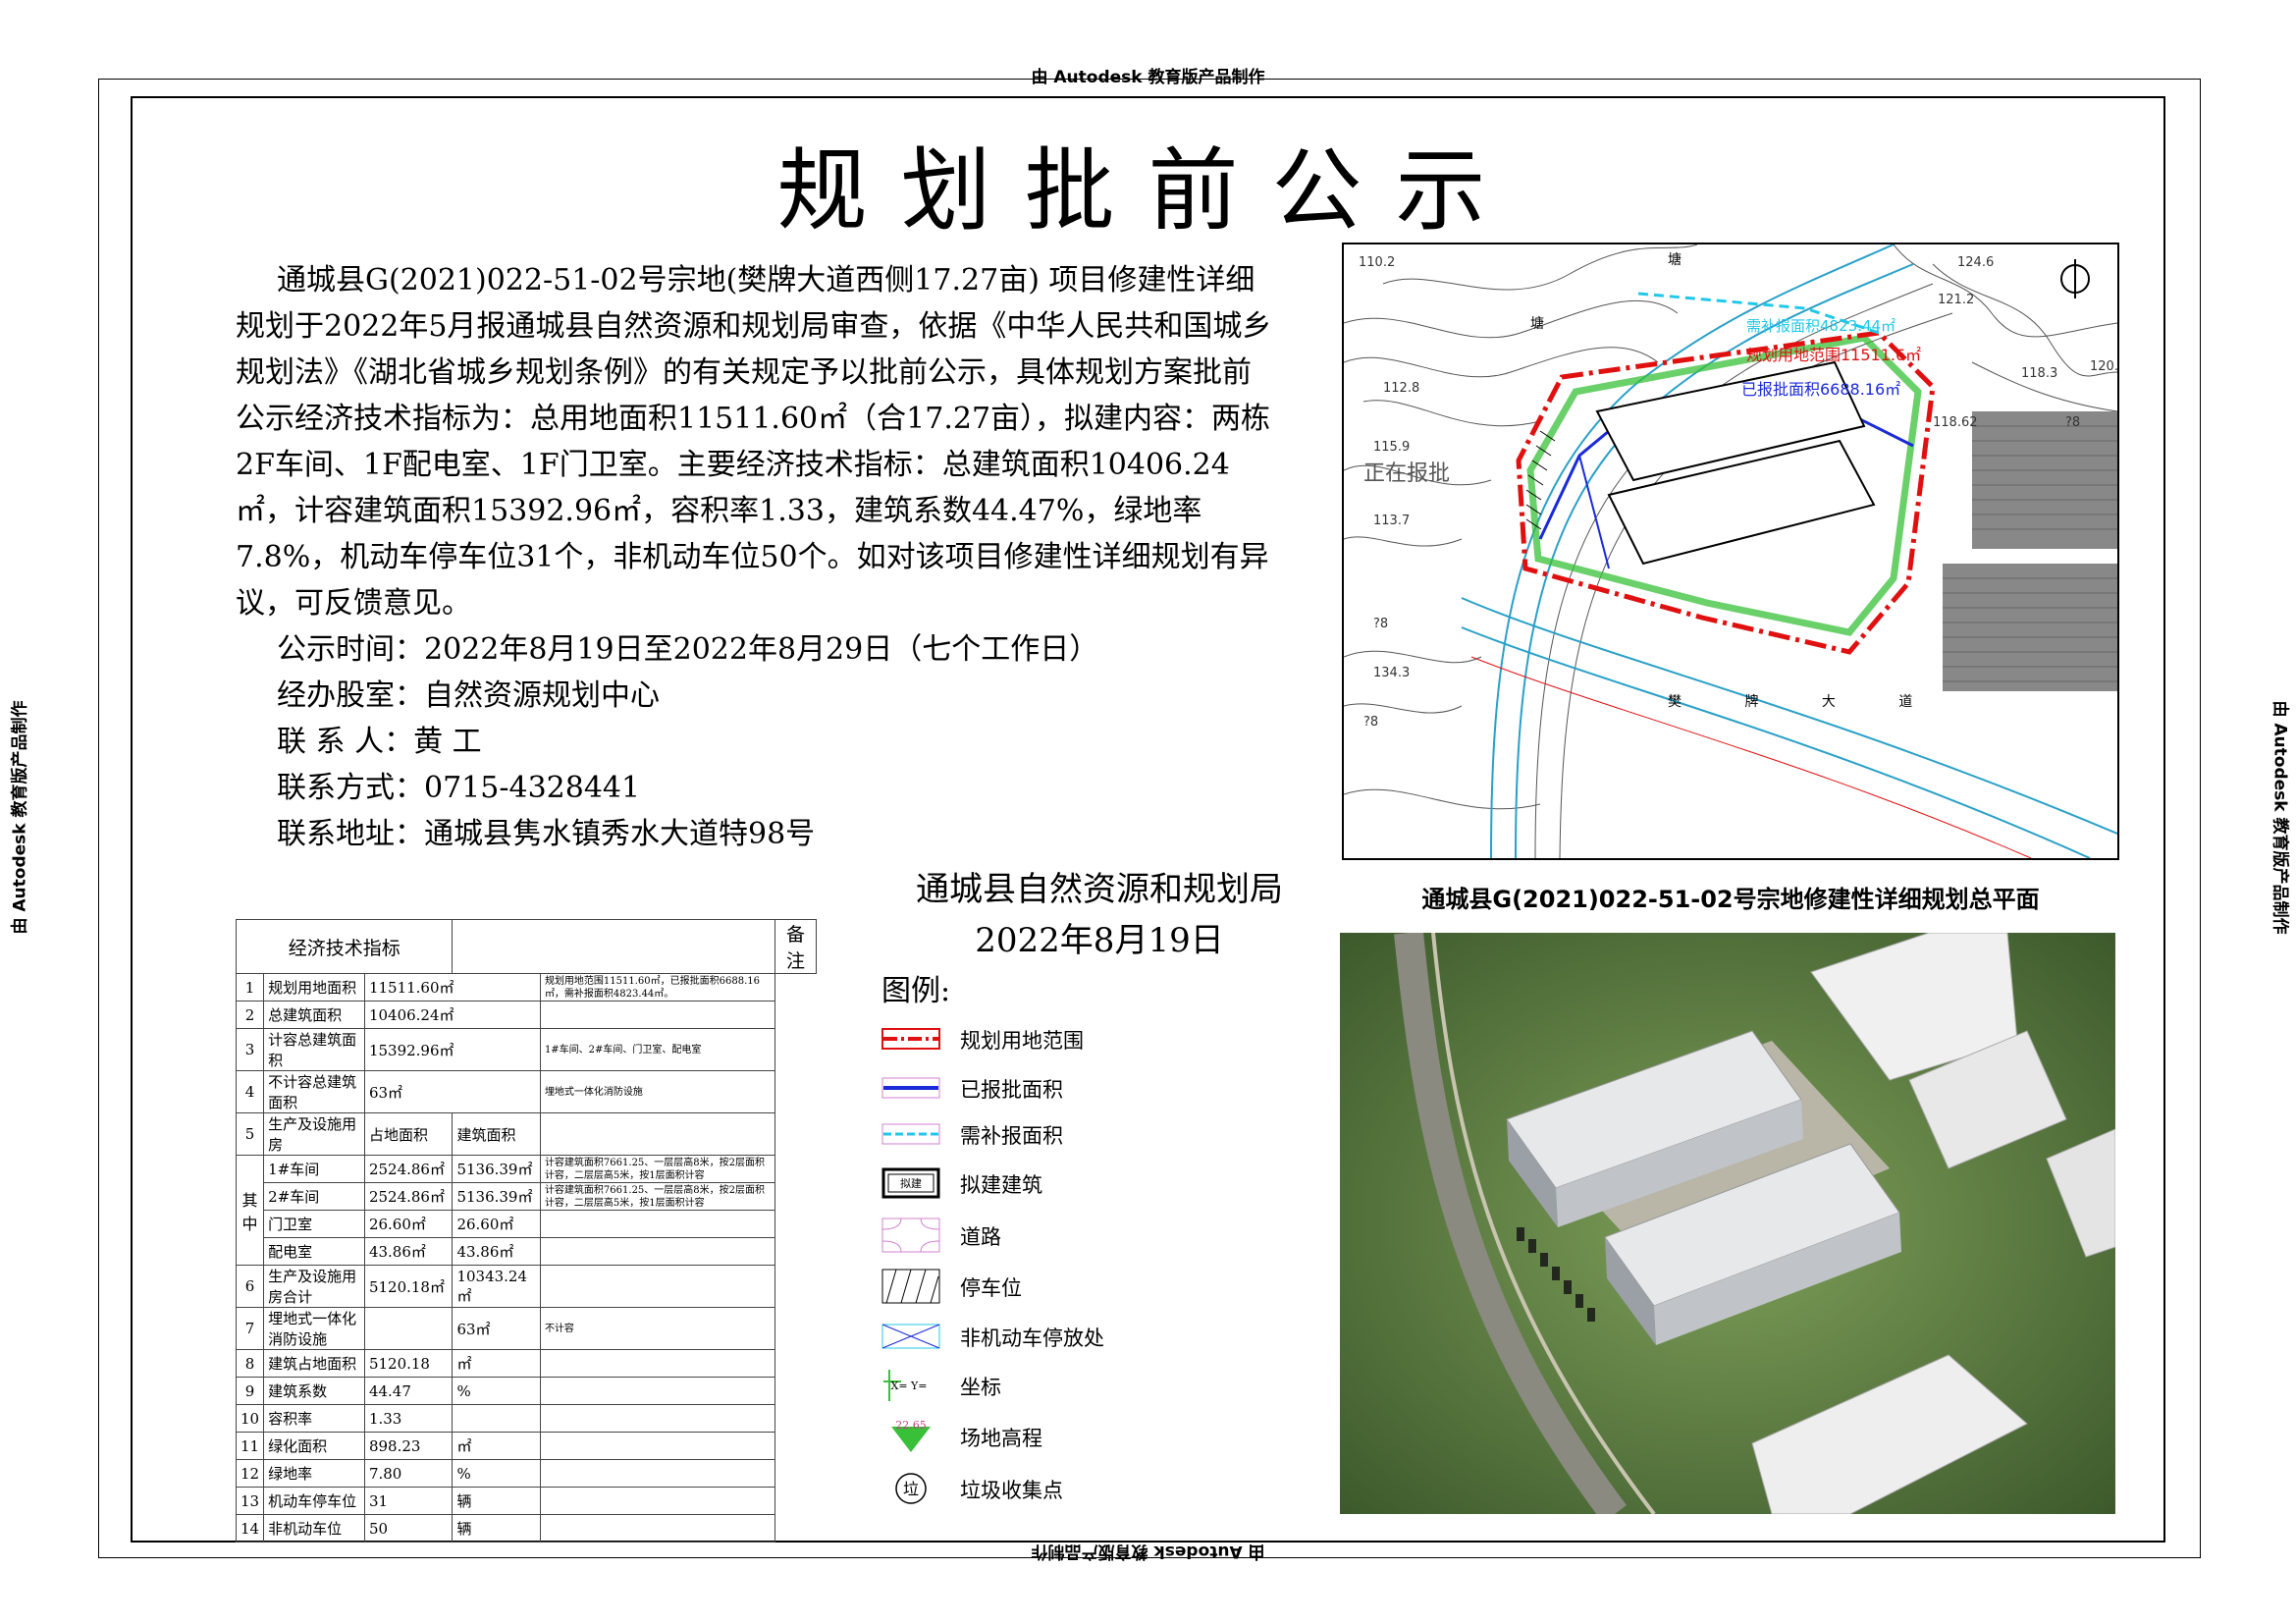  Describe the element at coordinates (250, 1015) in the screenshot. I see `row-number: 2` at that location.